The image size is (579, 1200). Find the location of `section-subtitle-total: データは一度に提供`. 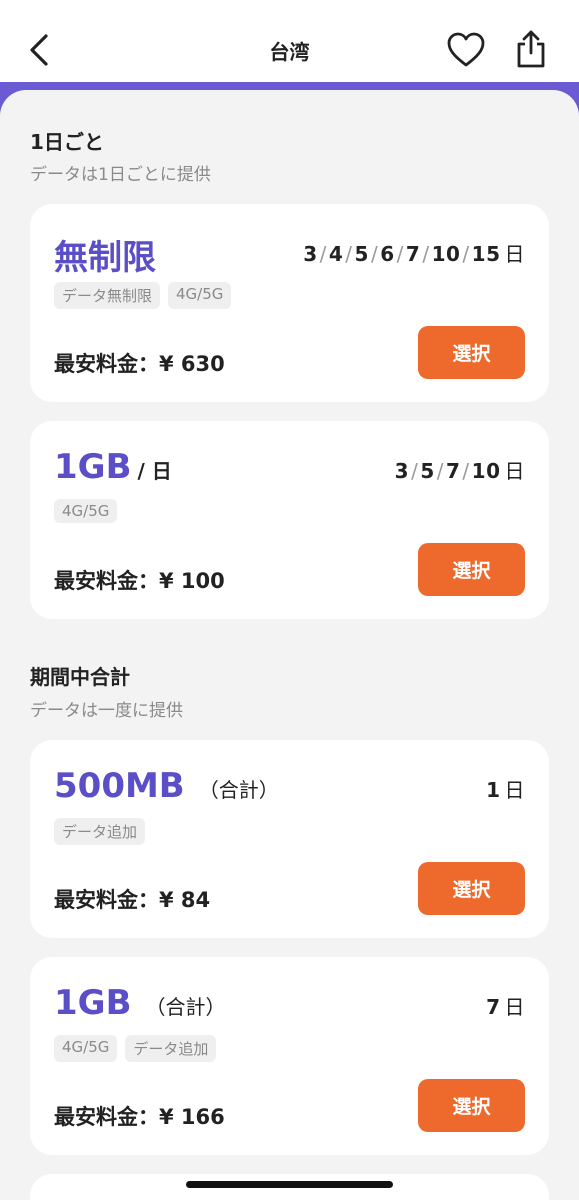

section-subtitle-total: データは一度に提供 is located at coordinates (106, 711).